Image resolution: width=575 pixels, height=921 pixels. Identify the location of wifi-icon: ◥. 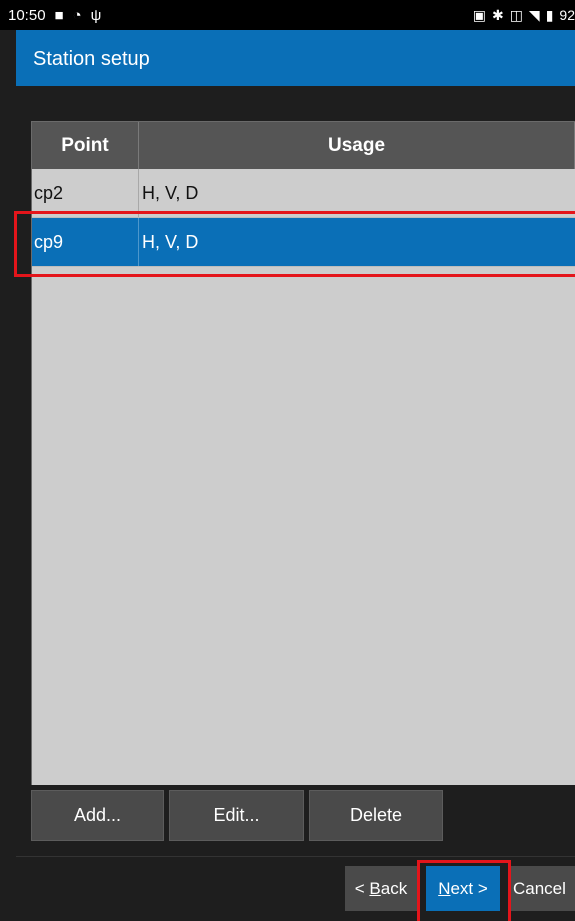
(534, 14).